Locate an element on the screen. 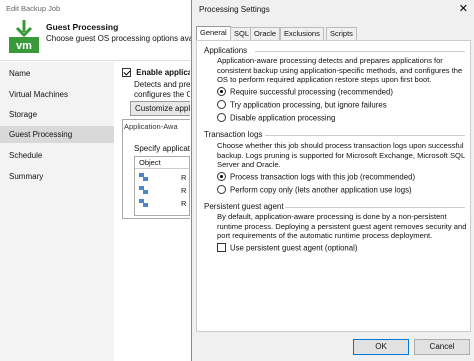  detect-text-1: Detects and pre is located at coordinates (162, 84).